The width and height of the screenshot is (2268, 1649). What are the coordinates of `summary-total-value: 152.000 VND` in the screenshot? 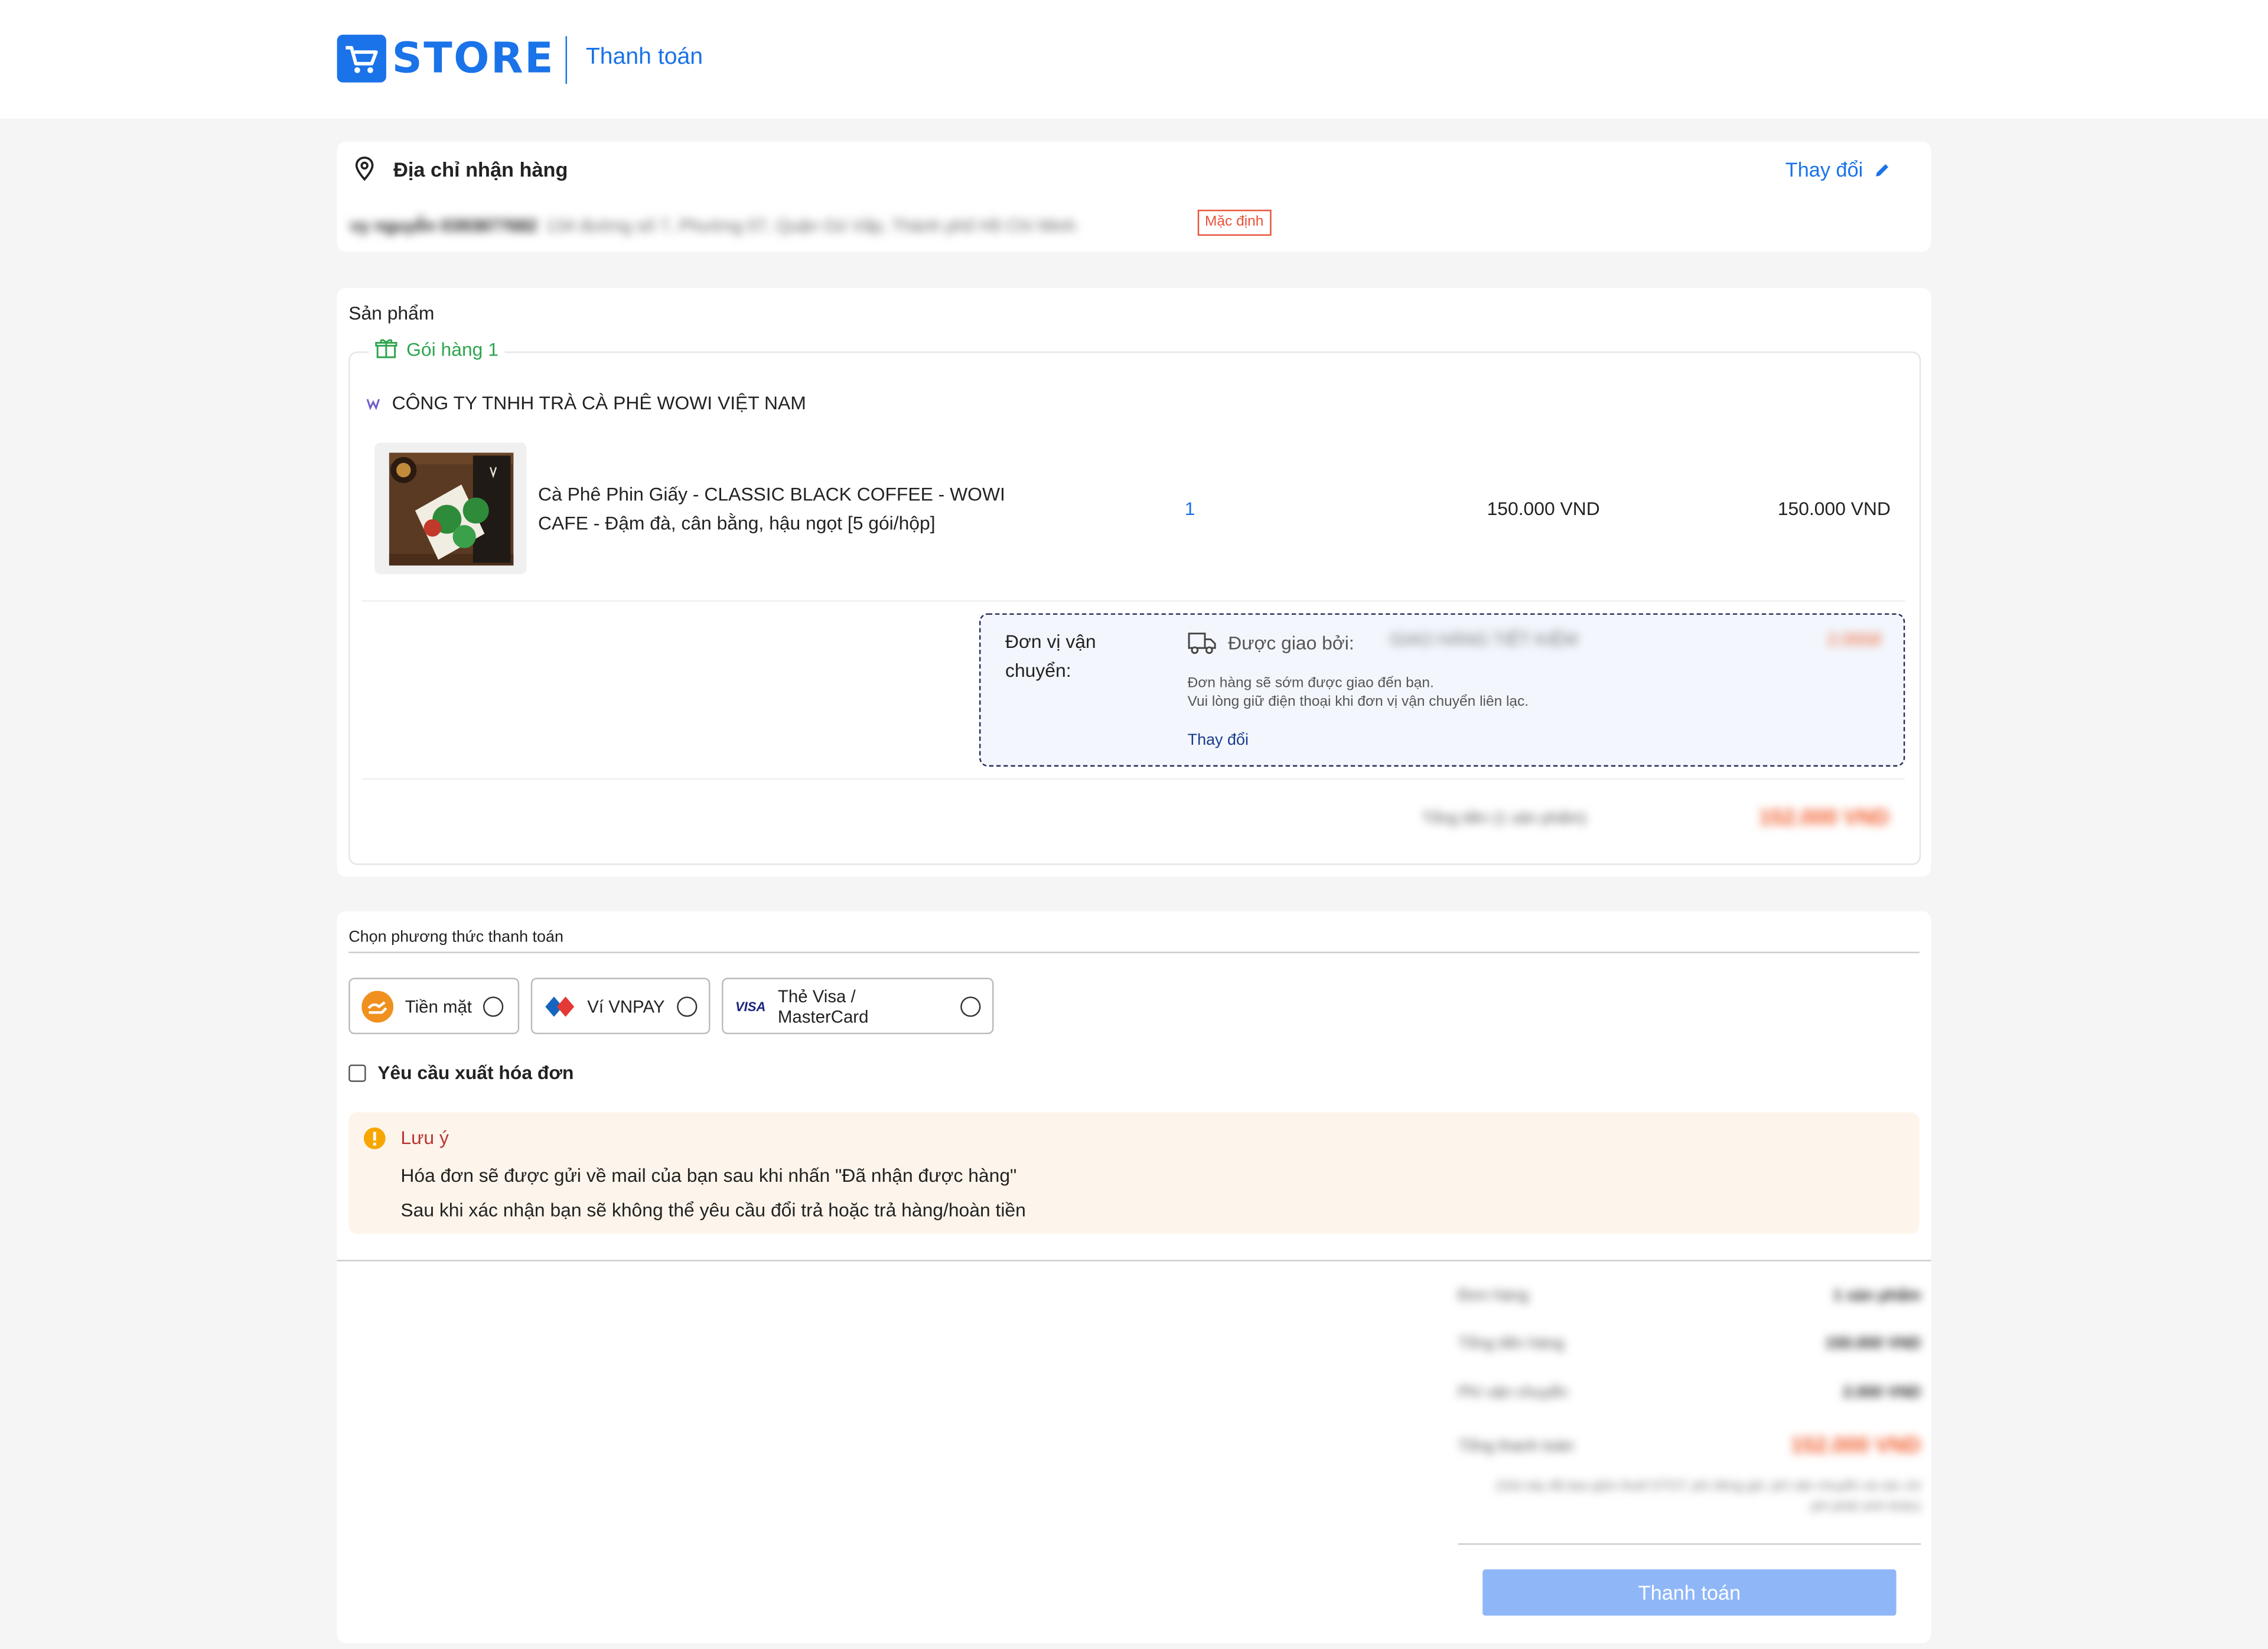 It's located at (1855, 1445).